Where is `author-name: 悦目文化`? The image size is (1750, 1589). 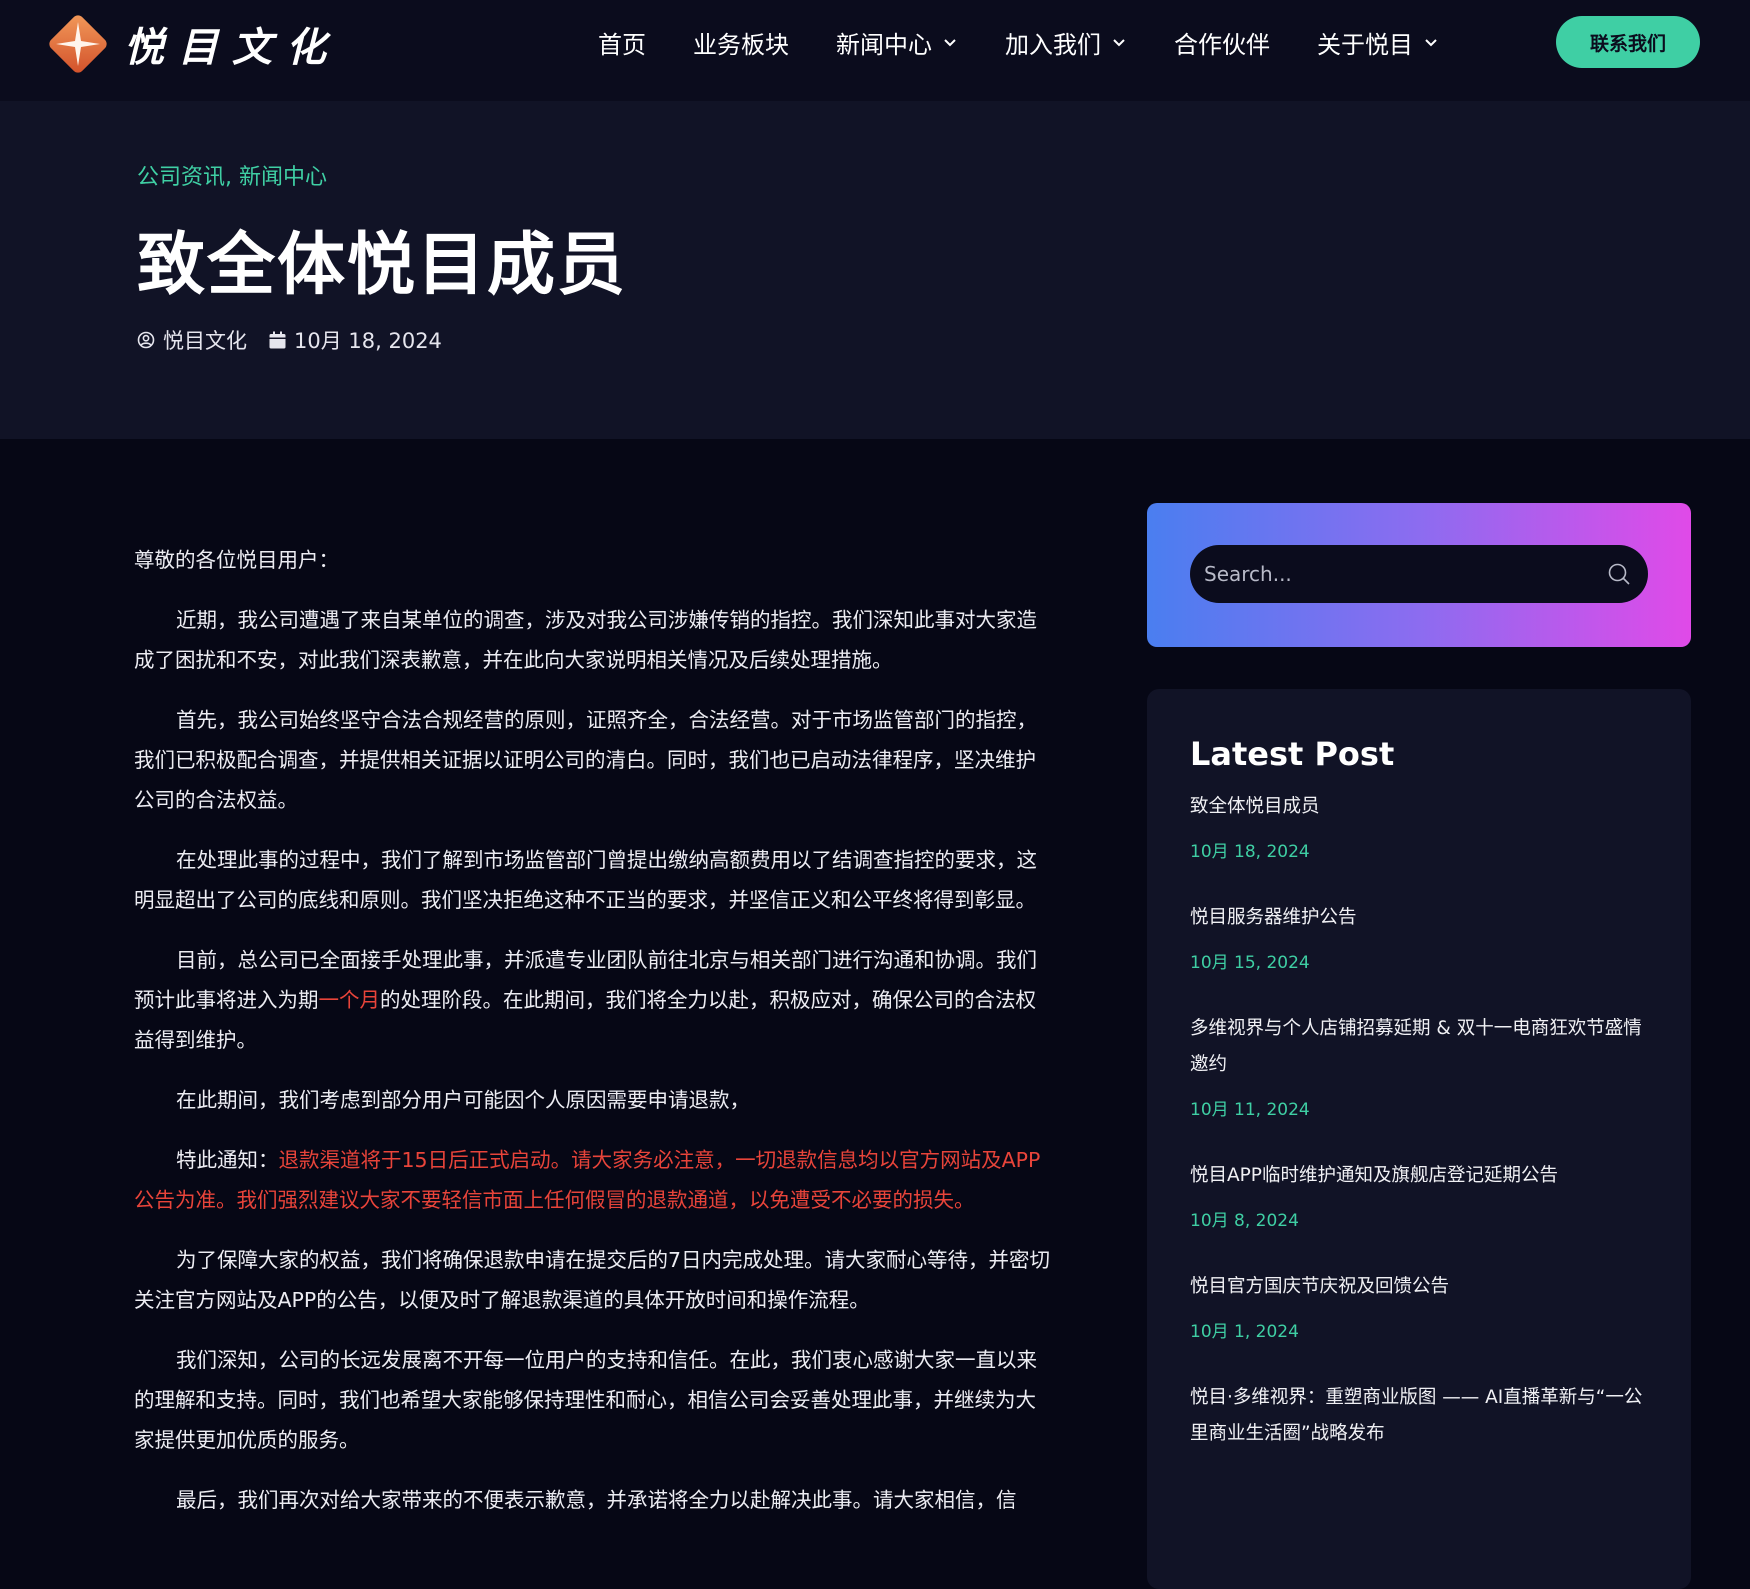
author-name: 悦目文化 is located at coordinates (205, 341).